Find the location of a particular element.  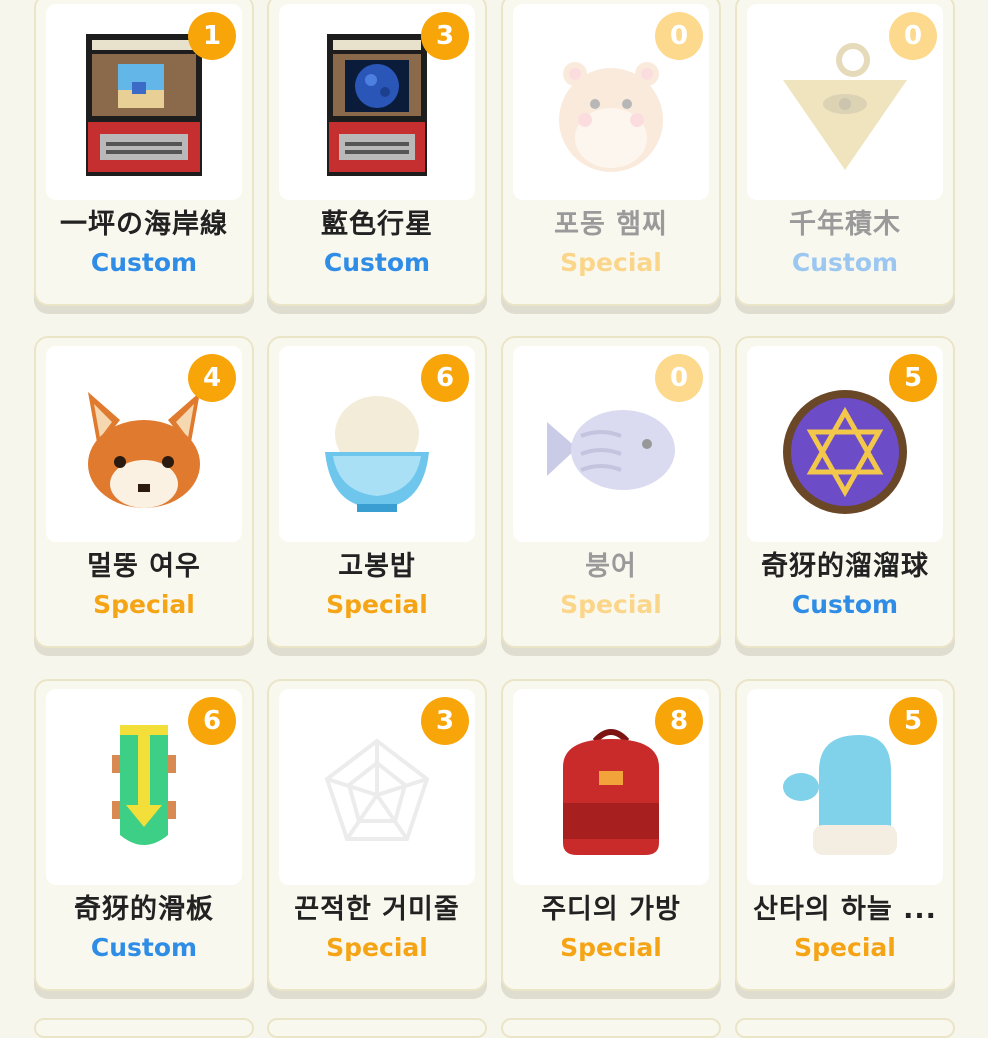

item-card: 6 奇犽的滑板 Custom is located at coordinates (144, 835).